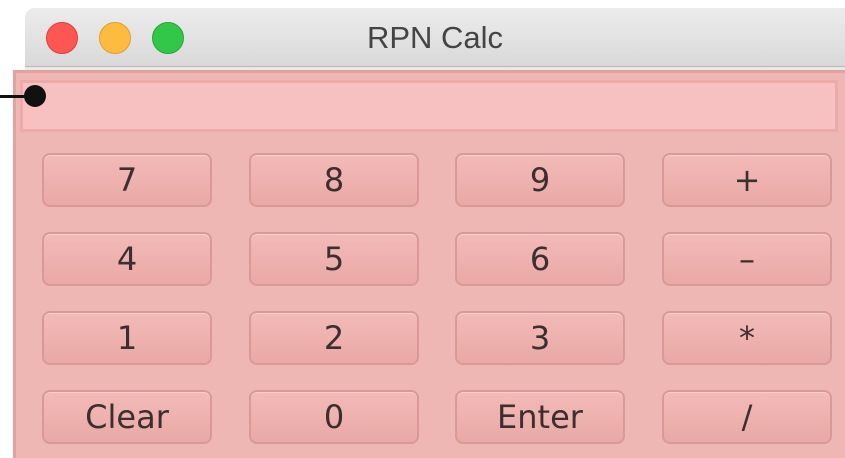  I want to click on display-field, so click(429, 106).